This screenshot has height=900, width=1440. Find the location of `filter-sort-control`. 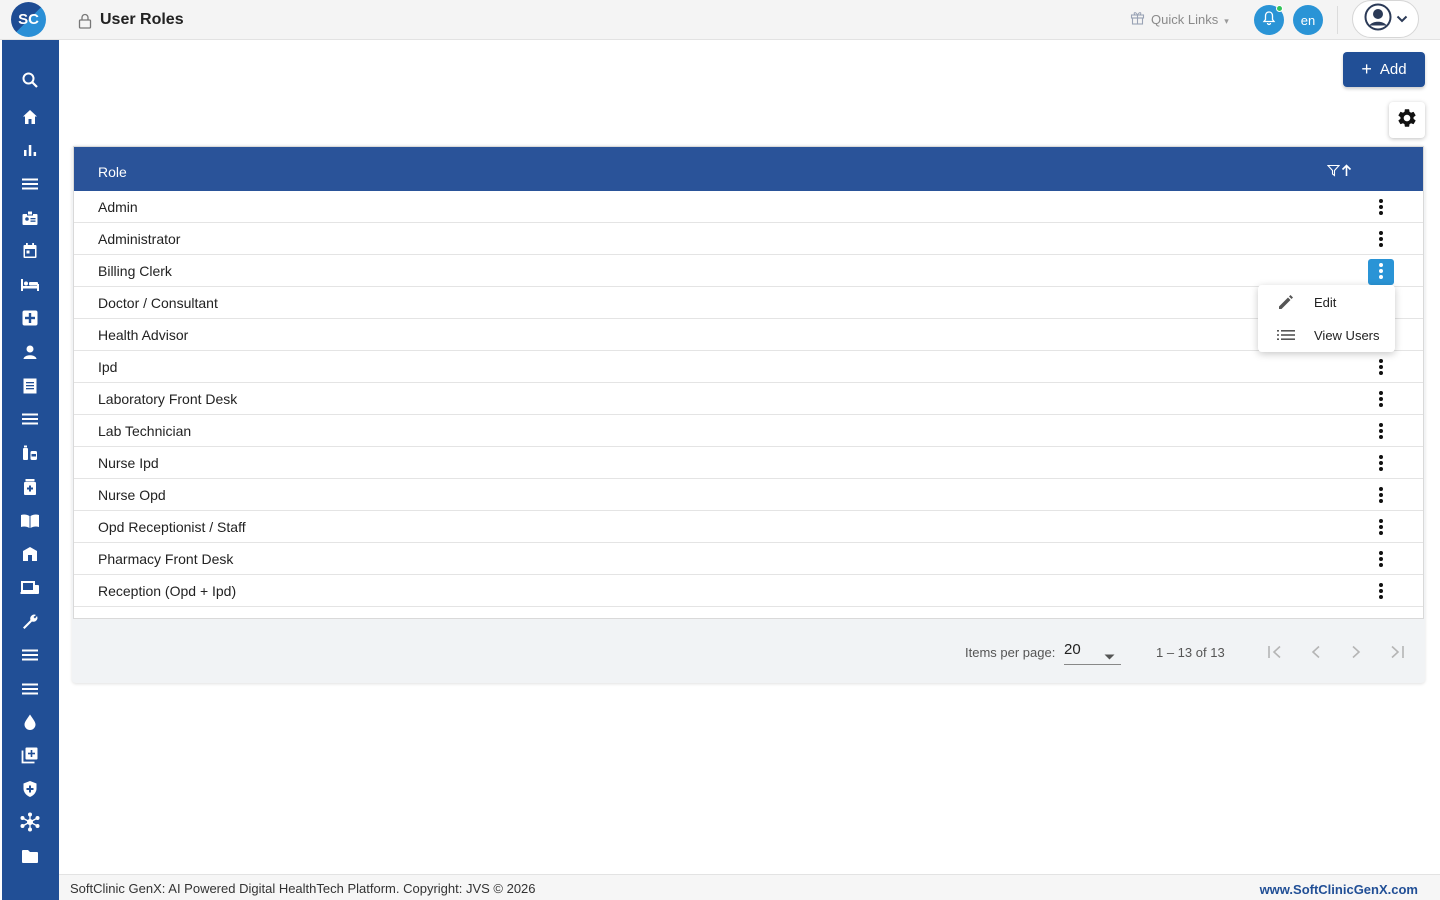

filter-sort-control is located at coordinates (1339, 172).